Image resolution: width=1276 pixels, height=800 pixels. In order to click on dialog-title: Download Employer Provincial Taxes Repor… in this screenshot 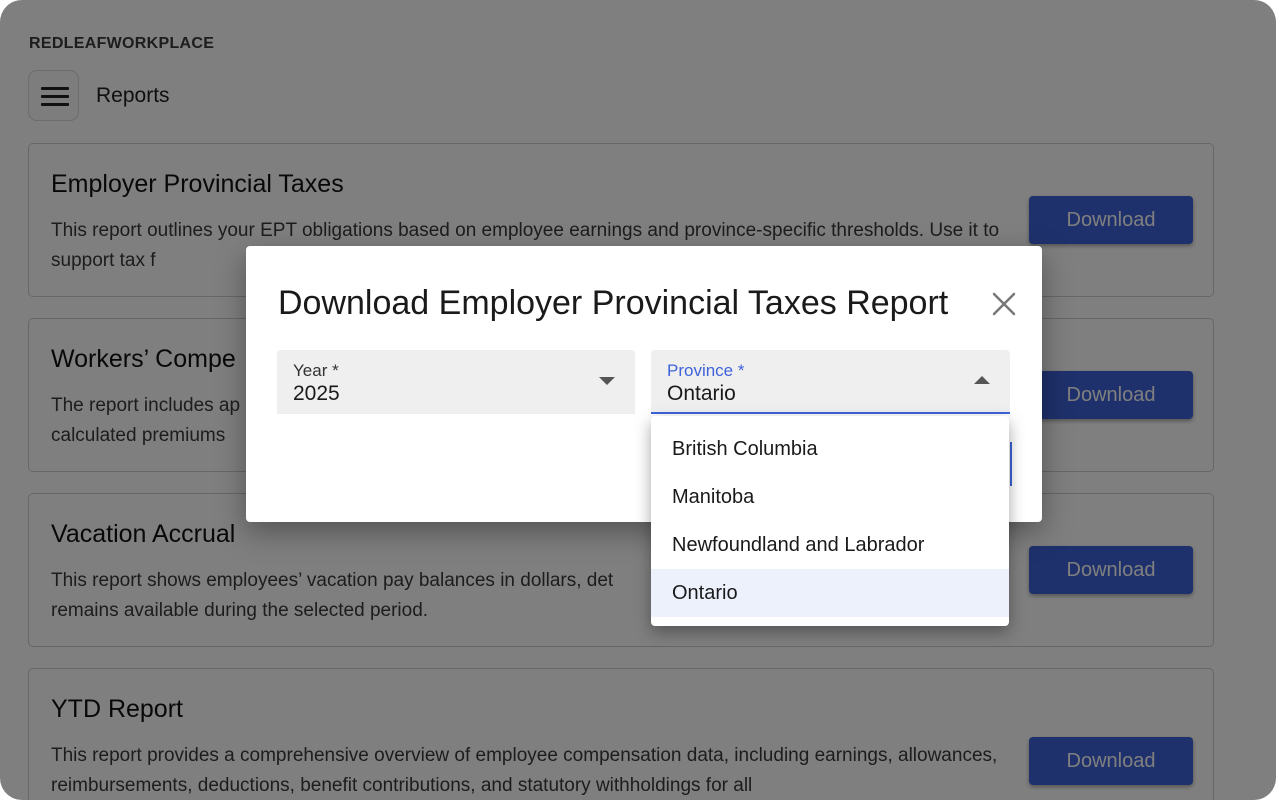, I will do `click(613, 303)`.